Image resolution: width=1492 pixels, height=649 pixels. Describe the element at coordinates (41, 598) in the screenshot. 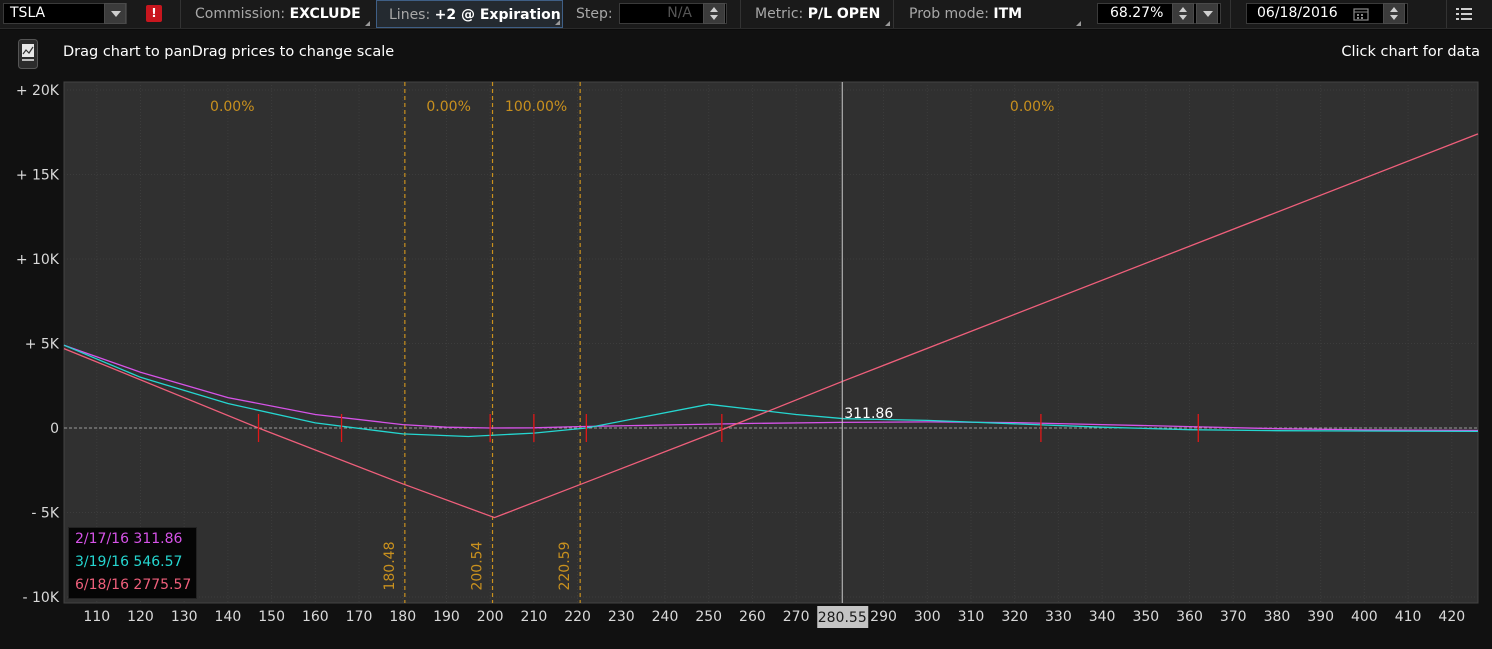

I see `y-tick-label: - 10K` at that location.